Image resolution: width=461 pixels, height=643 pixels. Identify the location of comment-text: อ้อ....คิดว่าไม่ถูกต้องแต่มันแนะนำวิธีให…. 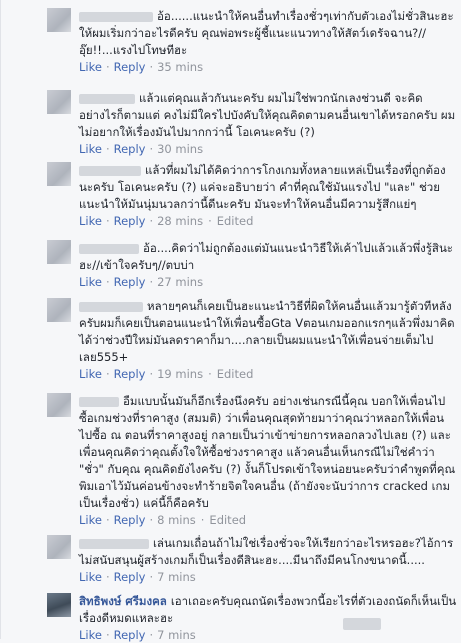
(266, 256).